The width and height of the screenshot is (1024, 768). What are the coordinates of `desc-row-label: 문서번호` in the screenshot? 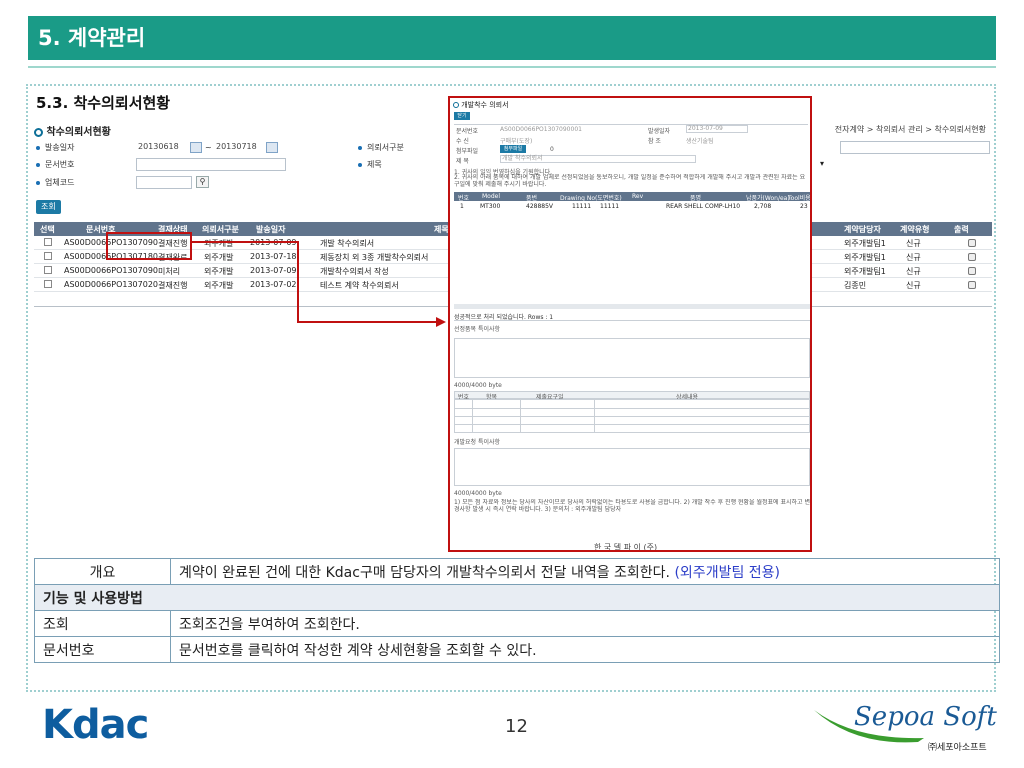 It's located at (102, 649).